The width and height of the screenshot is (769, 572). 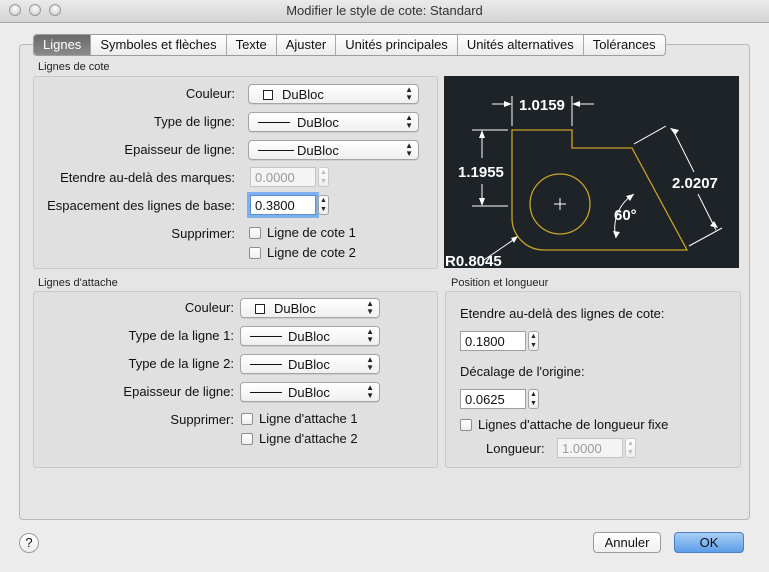 I want to click on tab-symboles: Symboles et flèches, so click(x=157, y=45).